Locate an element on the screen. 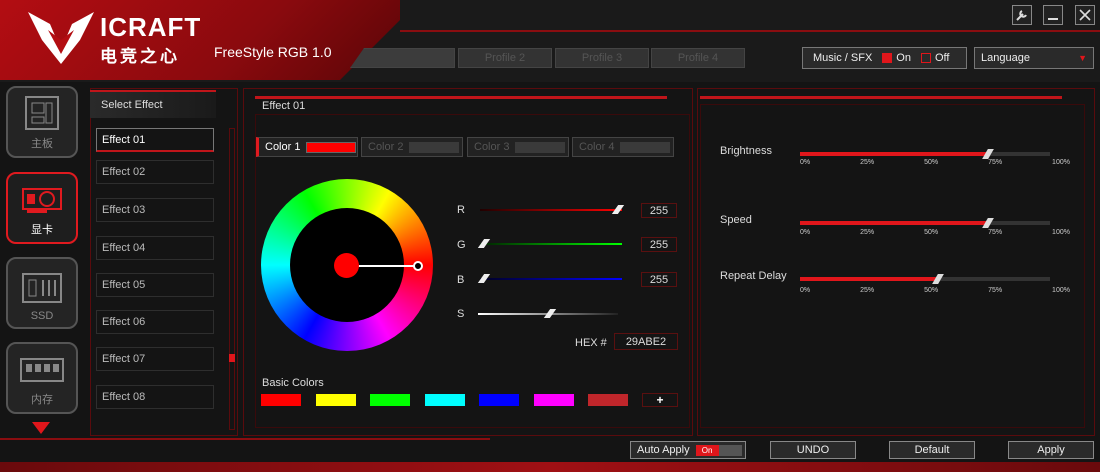 This screenshot has width=1100, height=472. add-color-button: + is located at coordinates (660, 400).